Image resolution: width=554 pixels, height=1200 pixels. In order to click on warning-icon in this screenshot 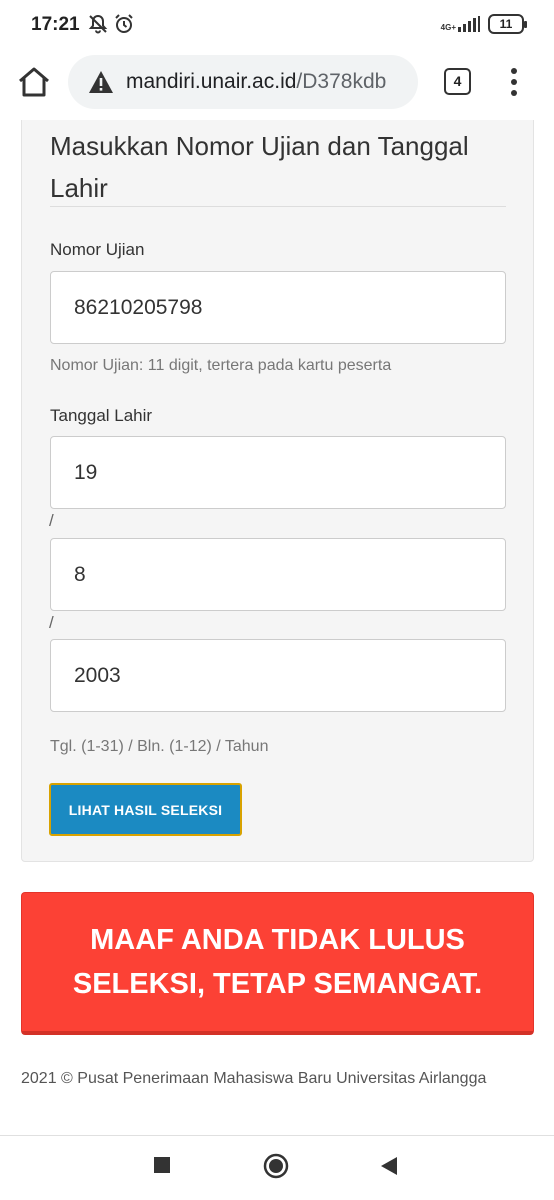, I will do `click(101, 82)`.